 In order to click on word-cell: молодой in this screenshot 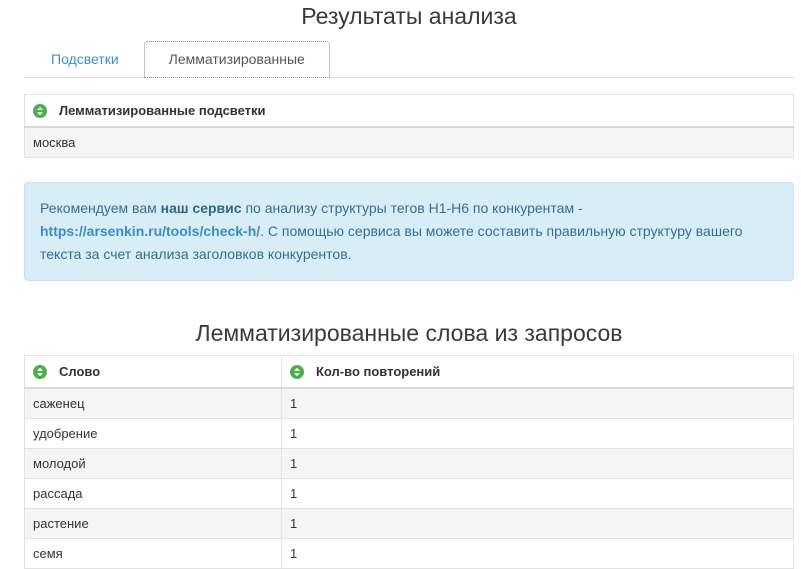, I will do `click(153, 463)`.